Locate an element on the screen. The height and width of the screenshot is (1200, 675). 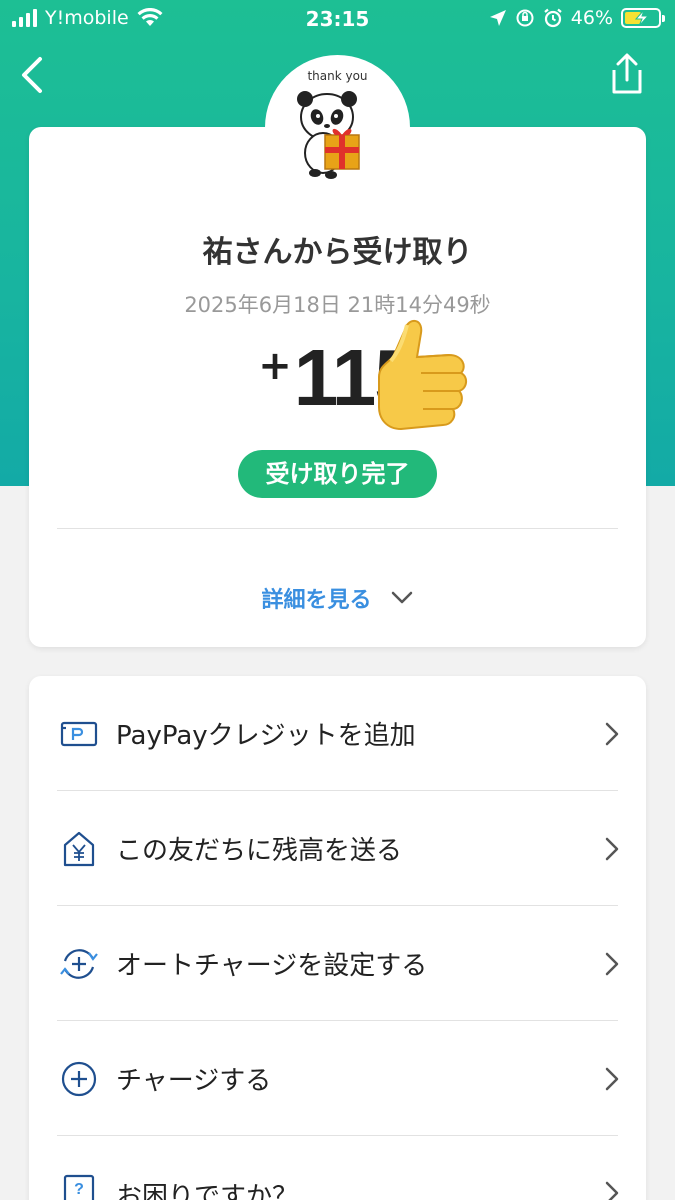
menu-item-send-balance: この友だちに残高を送る is located at coordinates (337, 848).